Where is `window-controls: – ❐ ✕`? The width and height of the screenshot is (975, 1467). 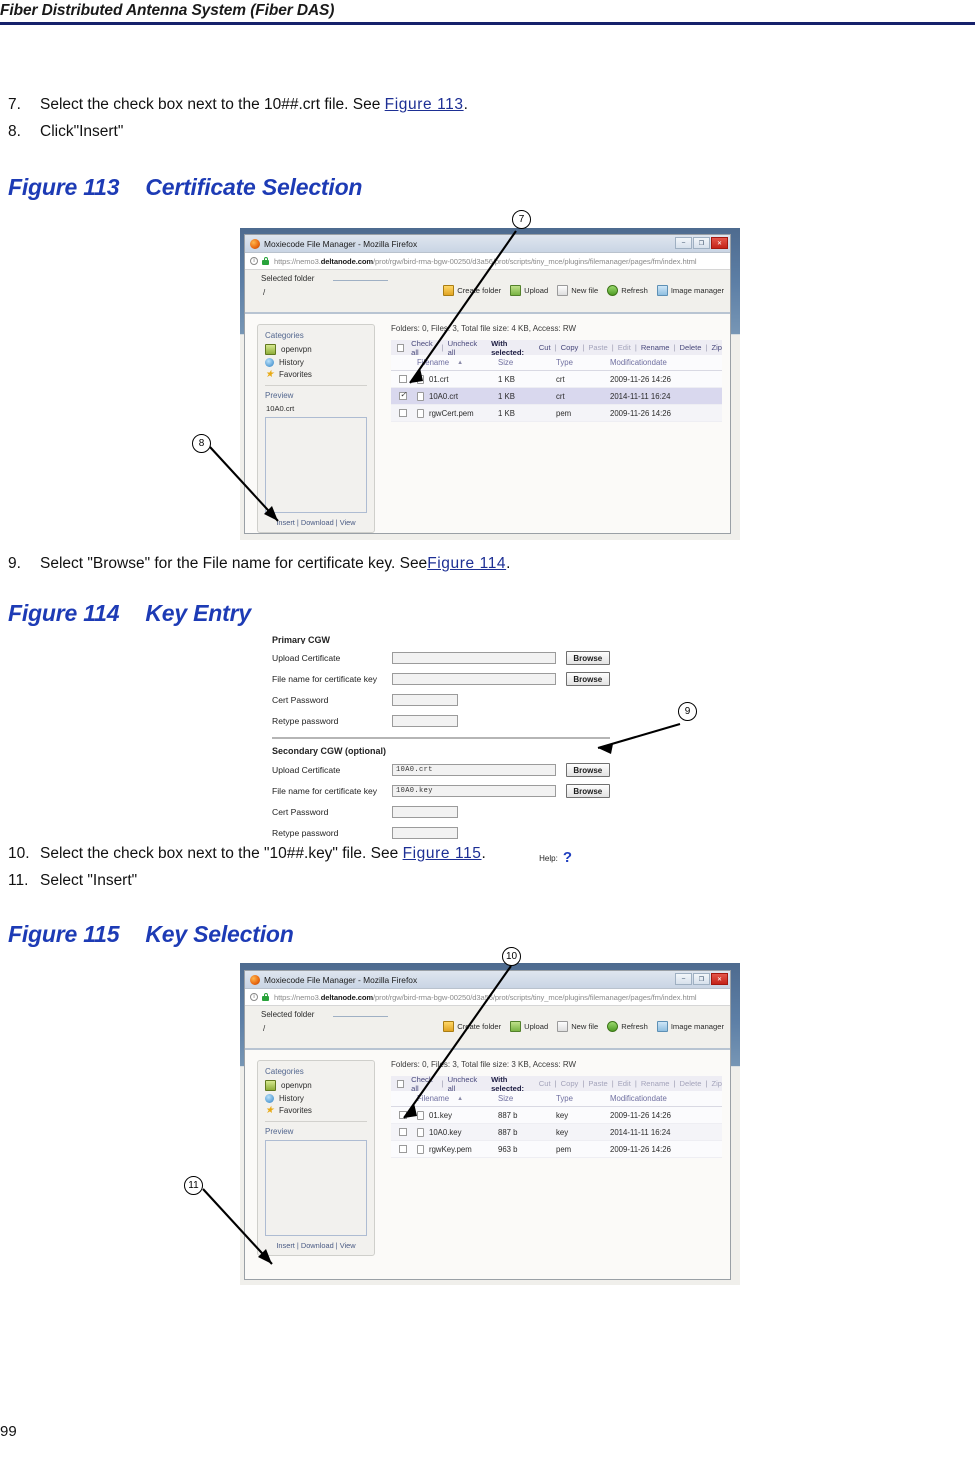 window-controls: – ❐ ✕ is located at coordinates (701, 243).